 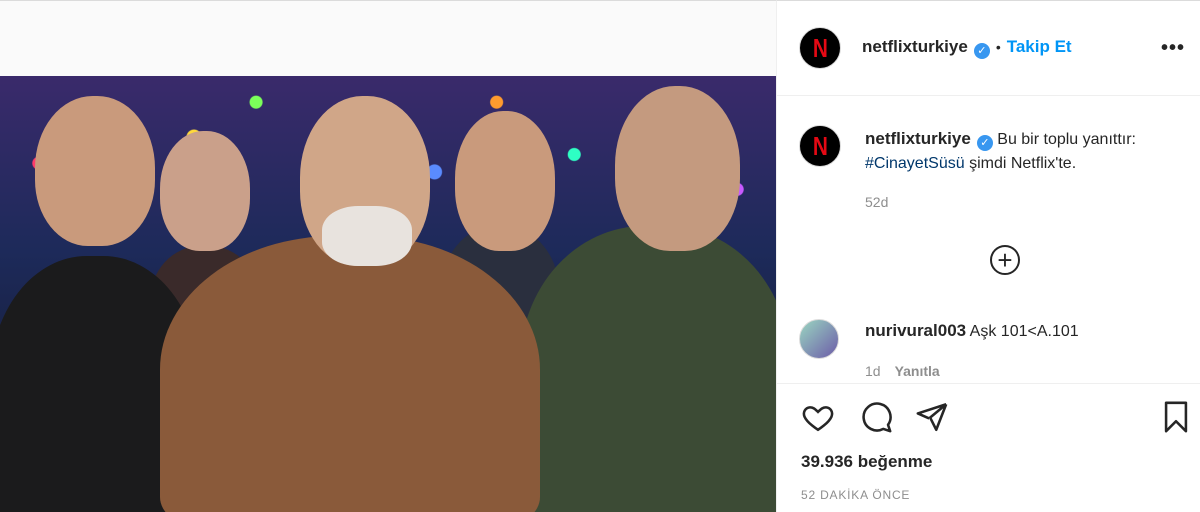 What do you see at coordinates (1005, 260) in the screenshot?
I see `load-more-comments-icon: +` at bounding box center [1005, 260].